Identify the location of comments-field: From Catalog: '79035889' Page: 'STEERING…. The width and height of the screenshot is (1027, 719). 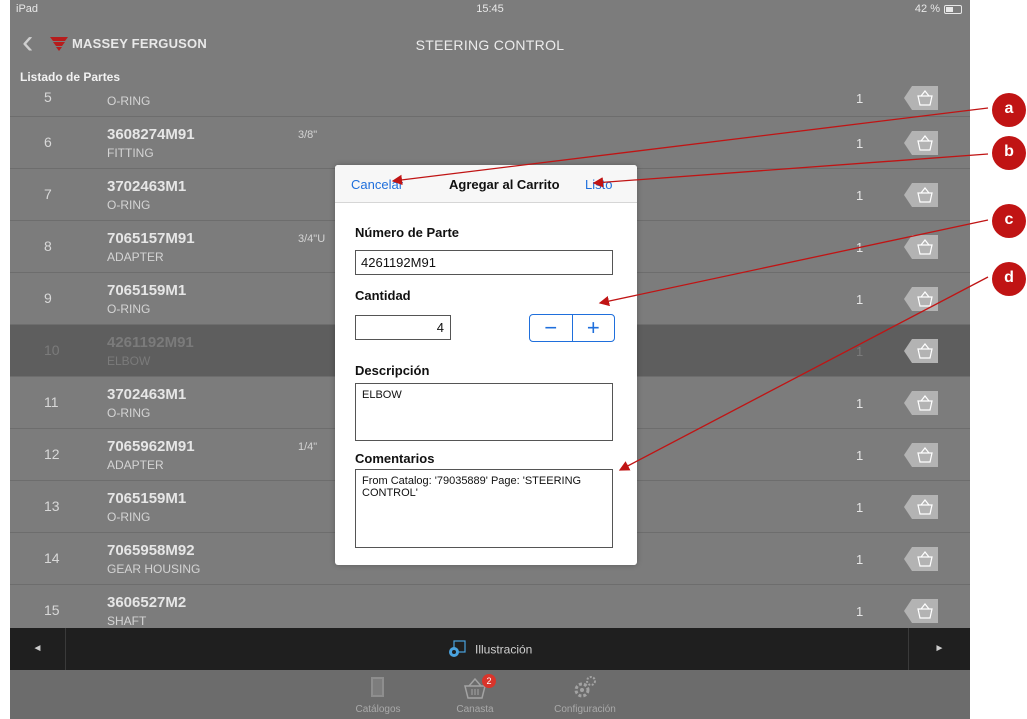
(484, 508).